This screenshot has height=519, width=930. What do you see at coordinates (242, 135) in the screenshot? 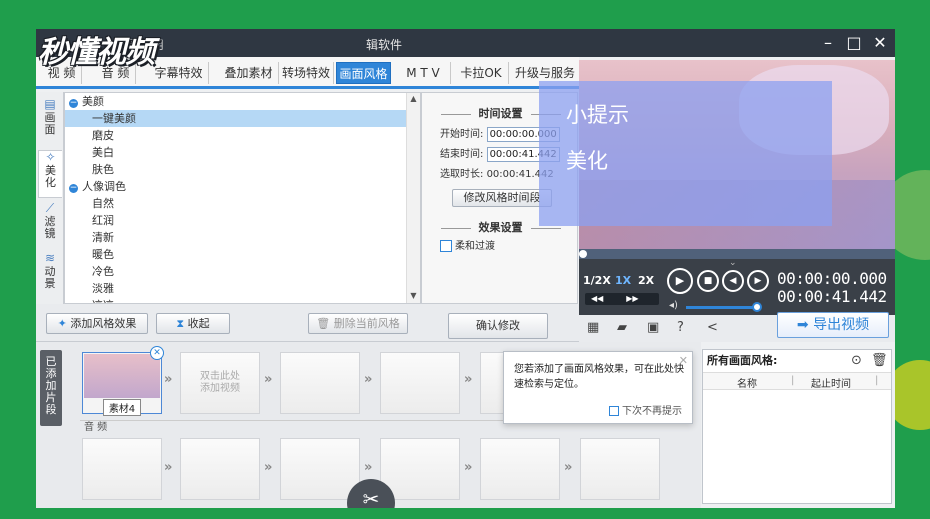
I see `list-item: 磨皮` at bounding box center [242, 135].